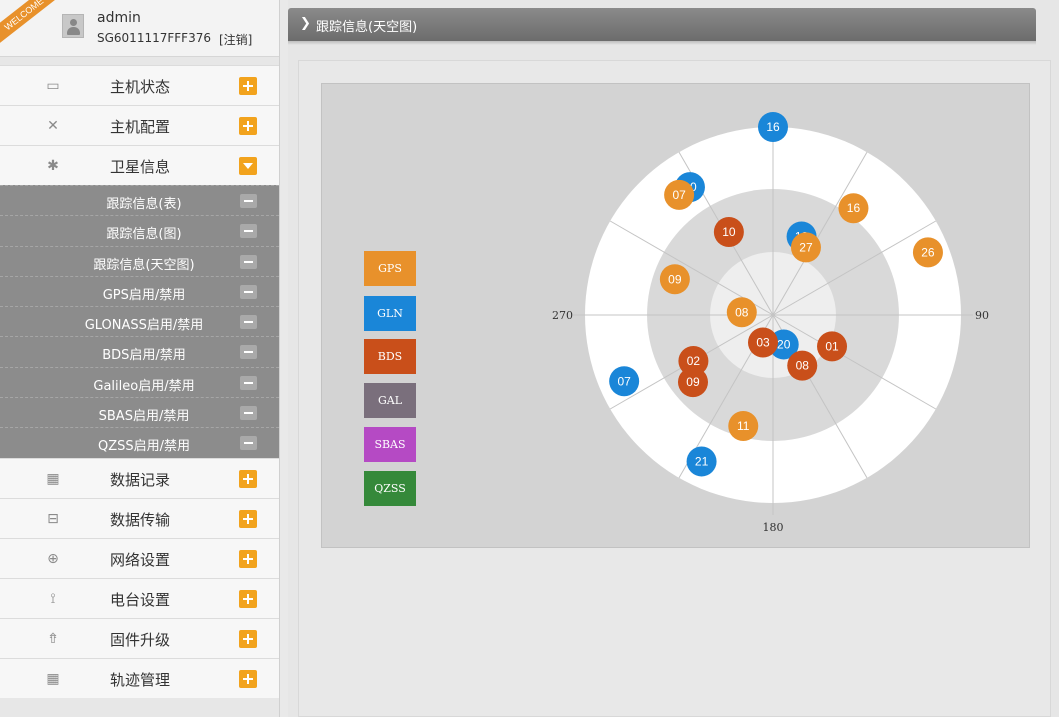 Image resolution: width=1059 pixels, height=717 pixels. I want to click on submenu-label: GLONASS启用/禁用, so click(144, 326).